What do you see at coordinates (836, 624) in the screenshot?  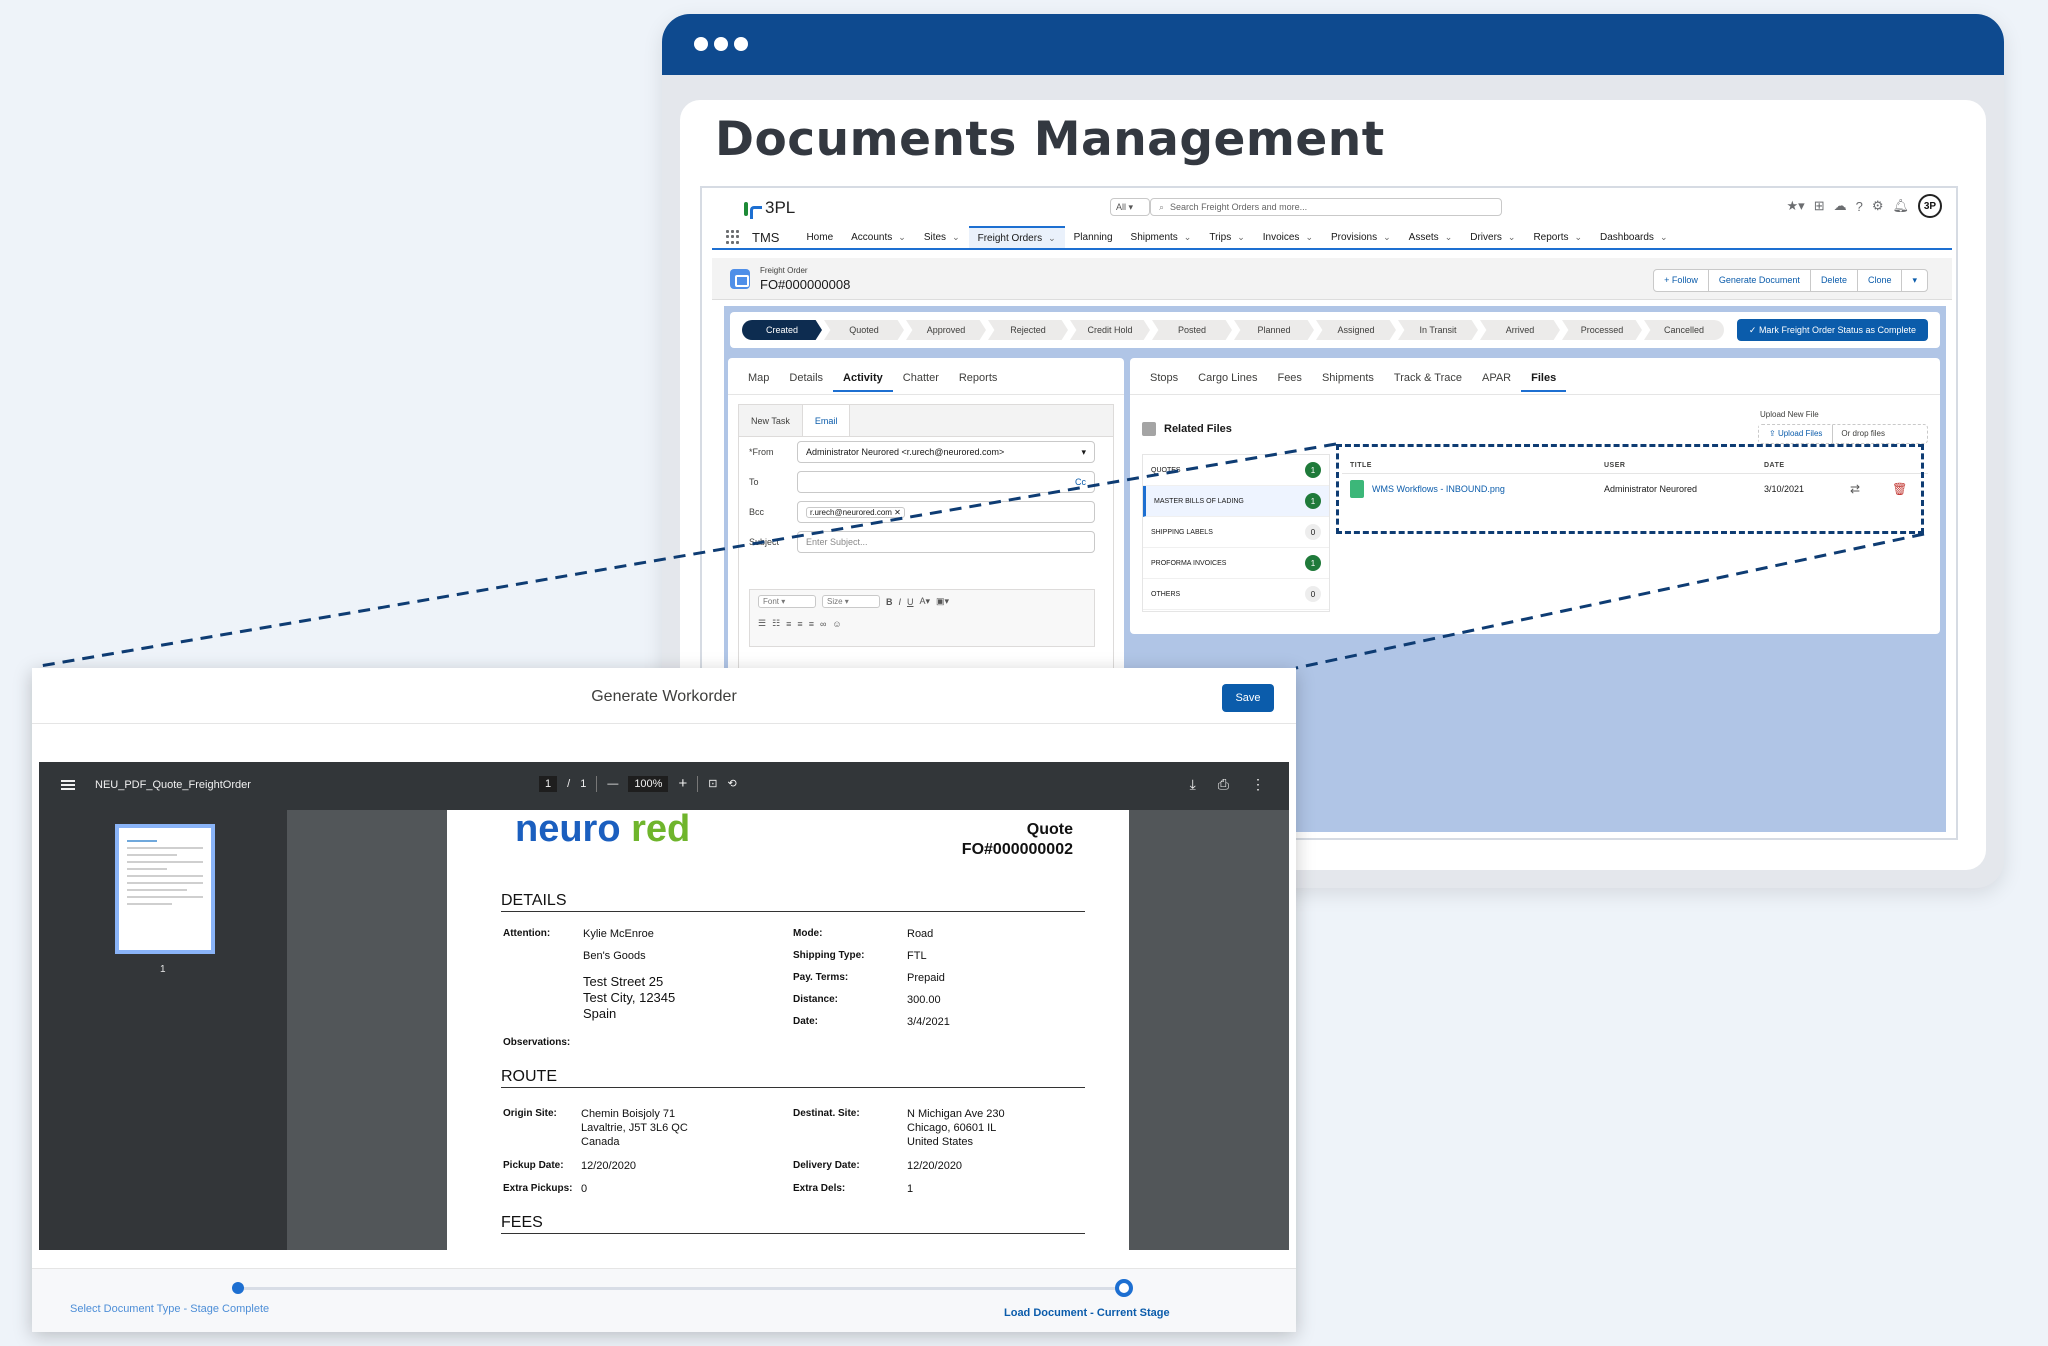 I see `emoji-icon: ☺` at bounding box center [836, 624].